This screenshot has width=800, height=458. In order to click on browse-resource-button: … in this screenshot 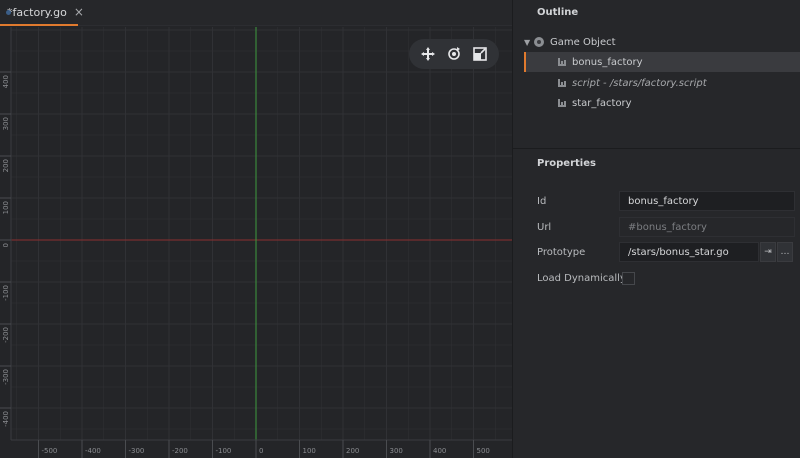, I will do `click(785, 252)`.